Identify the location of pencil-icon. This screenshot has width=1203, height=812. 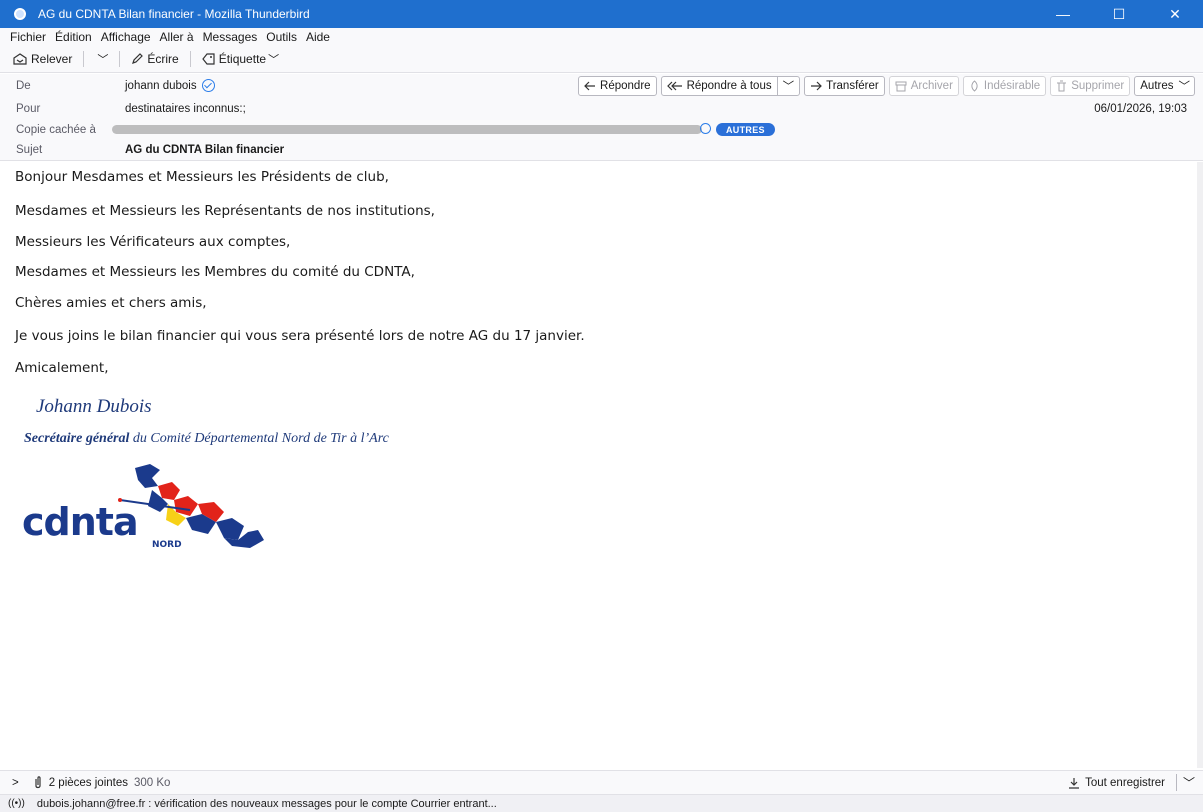
(138, 58).